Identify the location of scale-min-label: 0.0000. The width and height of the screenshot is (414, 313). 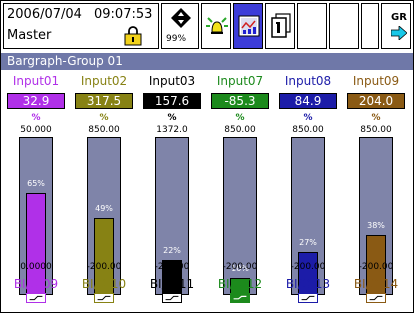
(36, 267).